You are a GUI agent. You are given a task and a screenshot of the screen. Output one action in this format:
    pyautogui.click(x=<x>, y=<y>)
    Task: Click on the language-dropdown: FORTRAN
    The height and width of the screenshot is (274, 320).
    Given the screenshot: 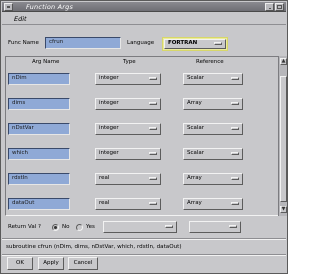 What is the action you would take?
    pyautogui.click(x=195, y=44)
    